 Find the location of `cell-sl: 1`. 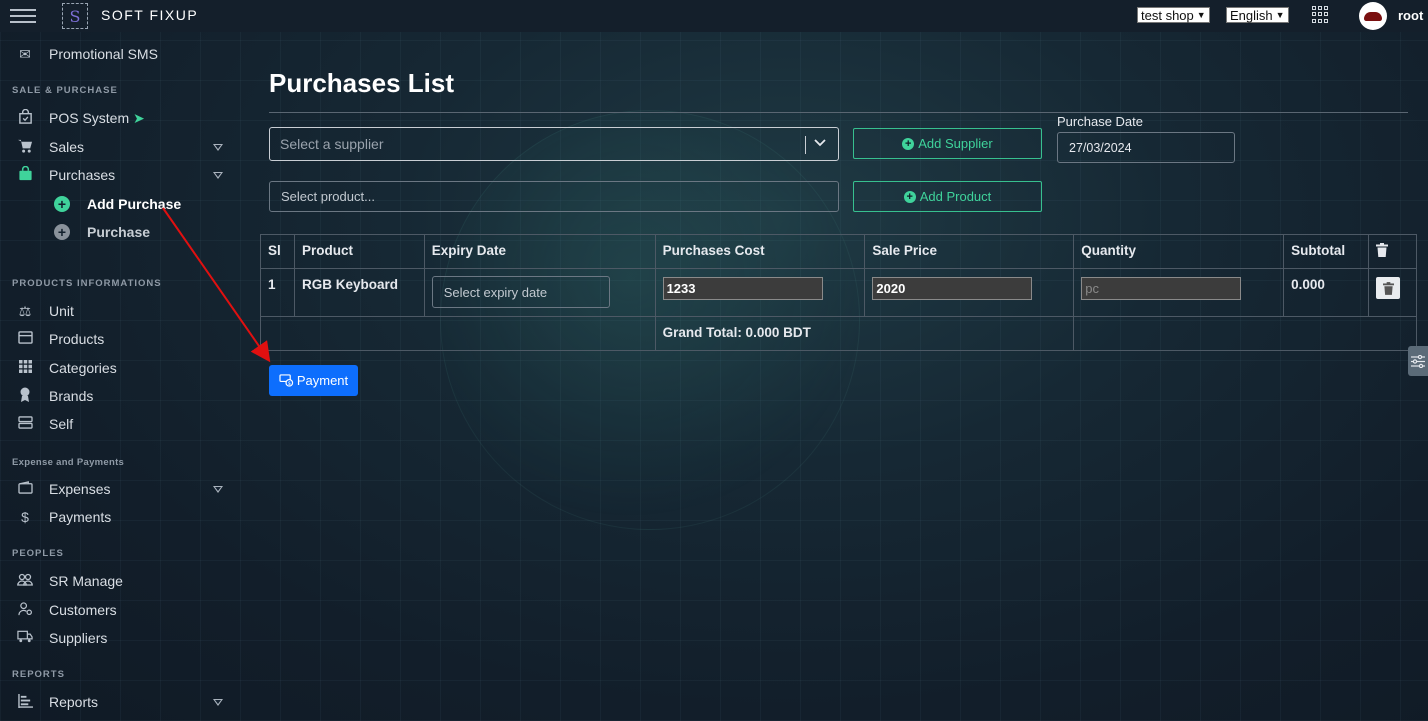

cell-sl: 1 is located at coordinates (277, 292).